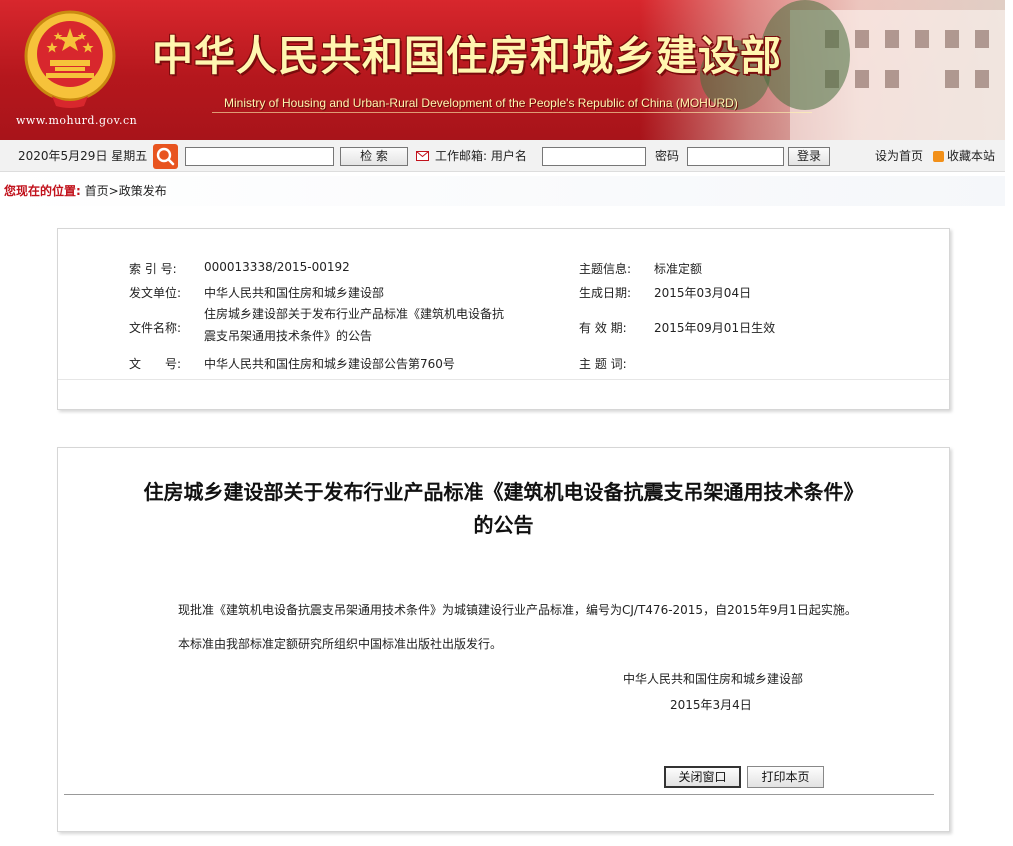  What do you see at coordinates (809, 156) in the screenshot?
I see `login-button: 登录` at bounding box center [809, 156].